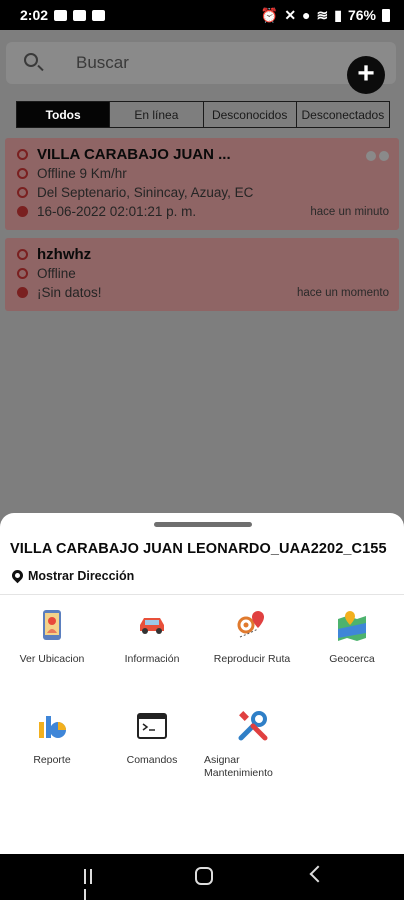 The height and width of the screenshot is (900, 404). What do you see at coordinates (152, 659) in the screenshot?
I see `action-label: Información` at bounding box center [152, 659].